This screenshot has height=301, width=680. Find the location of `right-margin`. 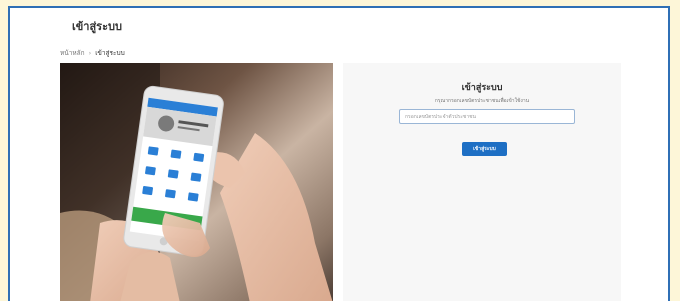

right-margin is located at coordinates (644, 182).